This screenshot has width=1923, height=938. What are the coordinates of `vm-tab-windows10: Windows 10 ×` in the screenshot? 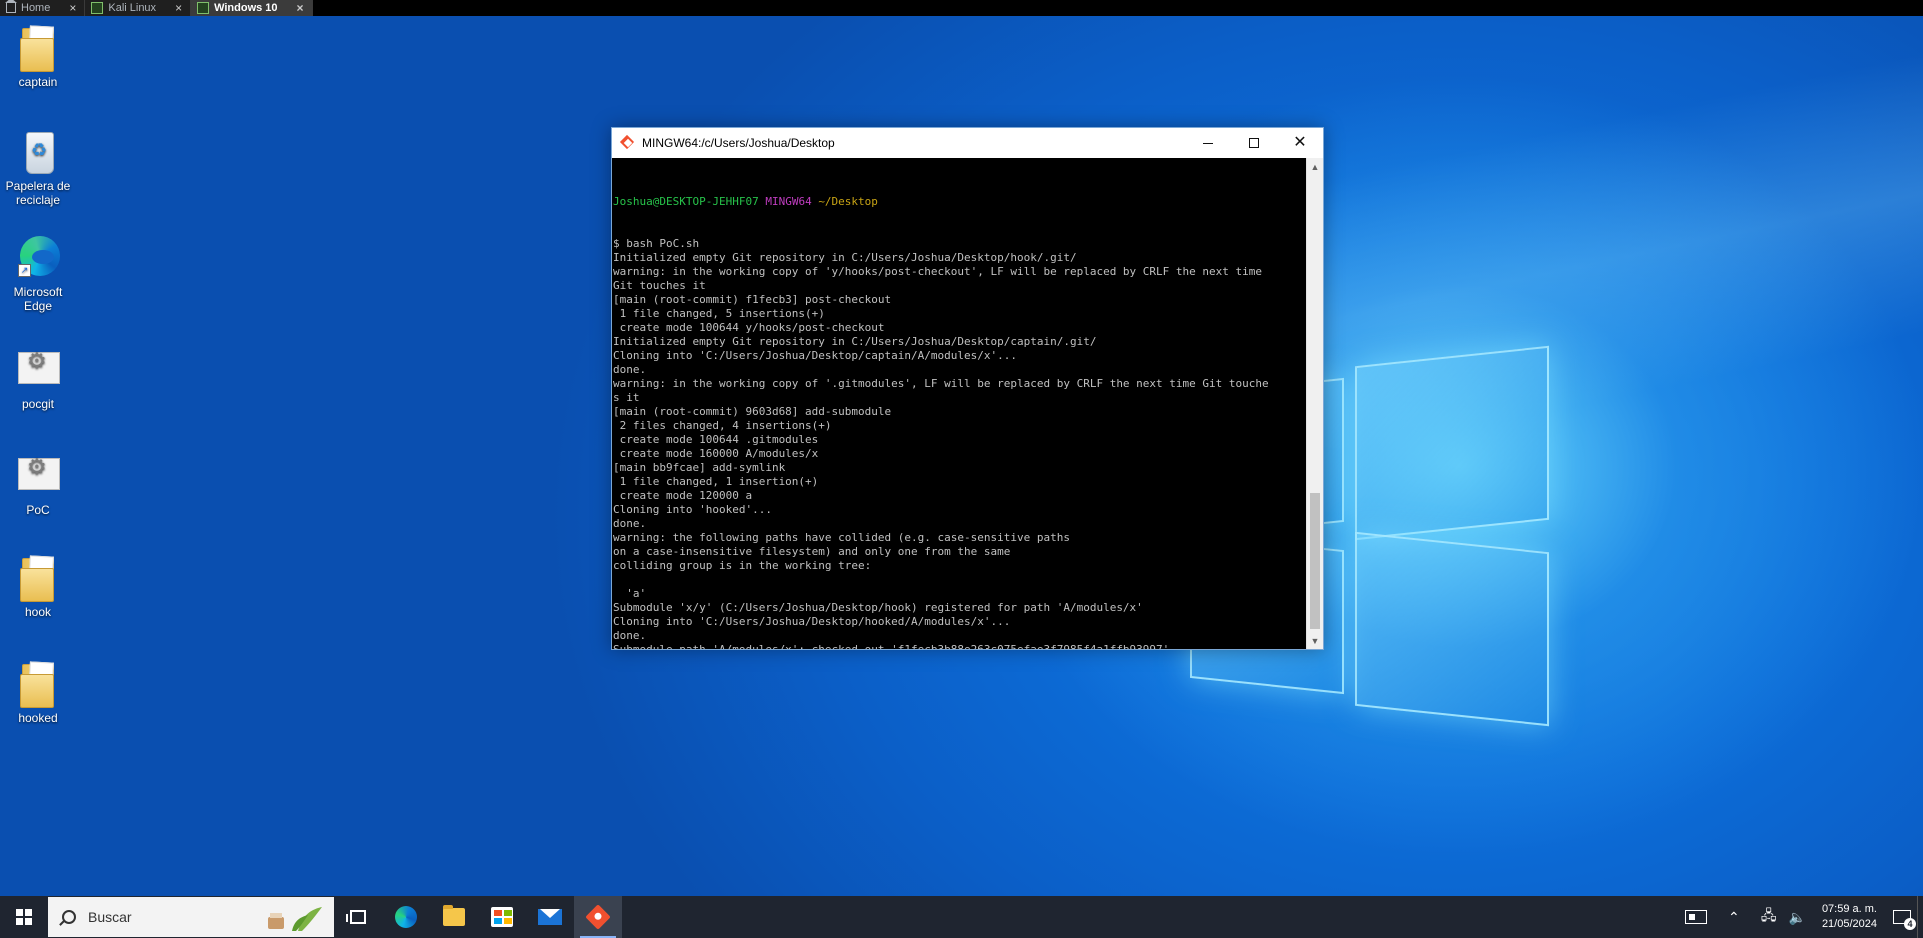 It's located at (252, 8).